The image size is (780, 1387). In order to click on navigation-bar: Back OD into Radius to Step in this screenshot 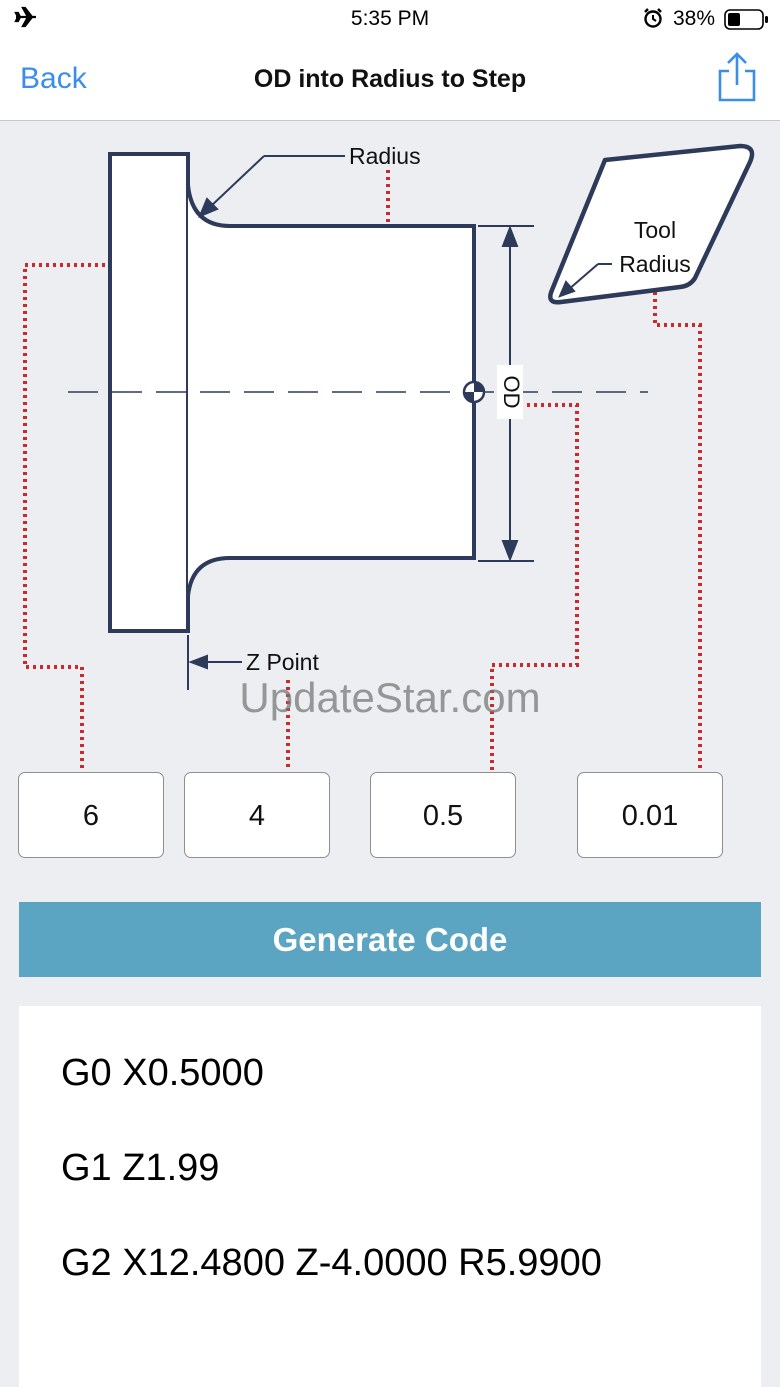, I will do `click(390, 79)`.